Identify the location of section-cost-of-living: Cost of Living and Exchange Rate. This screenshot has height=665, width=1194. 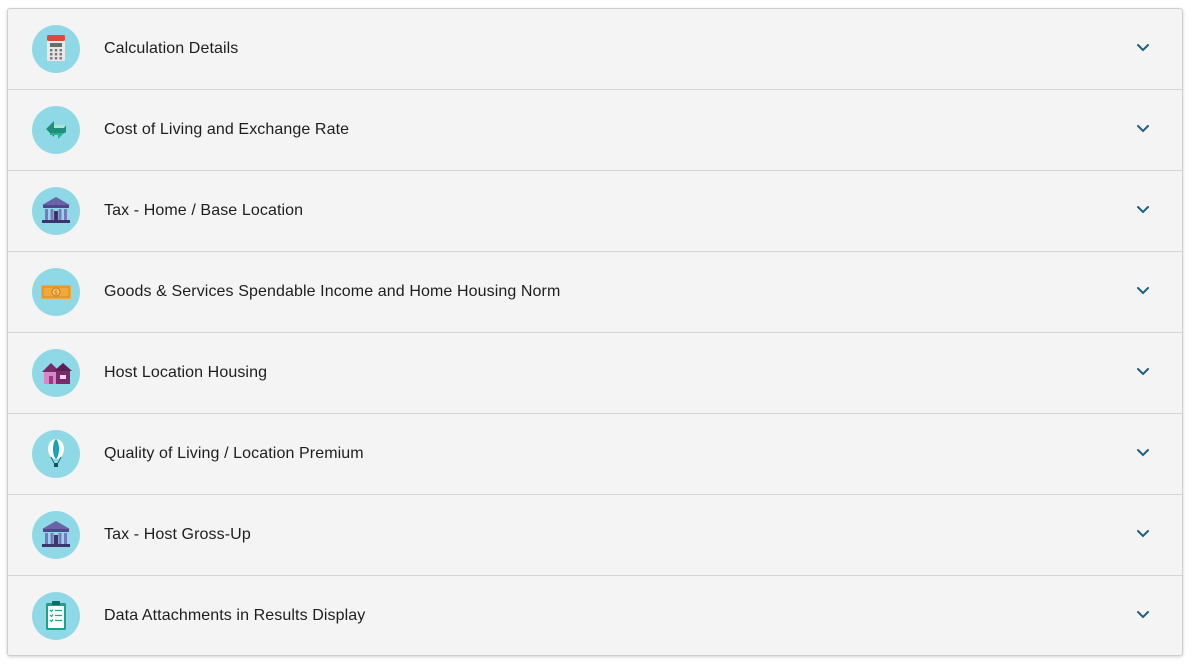
(595, 130).